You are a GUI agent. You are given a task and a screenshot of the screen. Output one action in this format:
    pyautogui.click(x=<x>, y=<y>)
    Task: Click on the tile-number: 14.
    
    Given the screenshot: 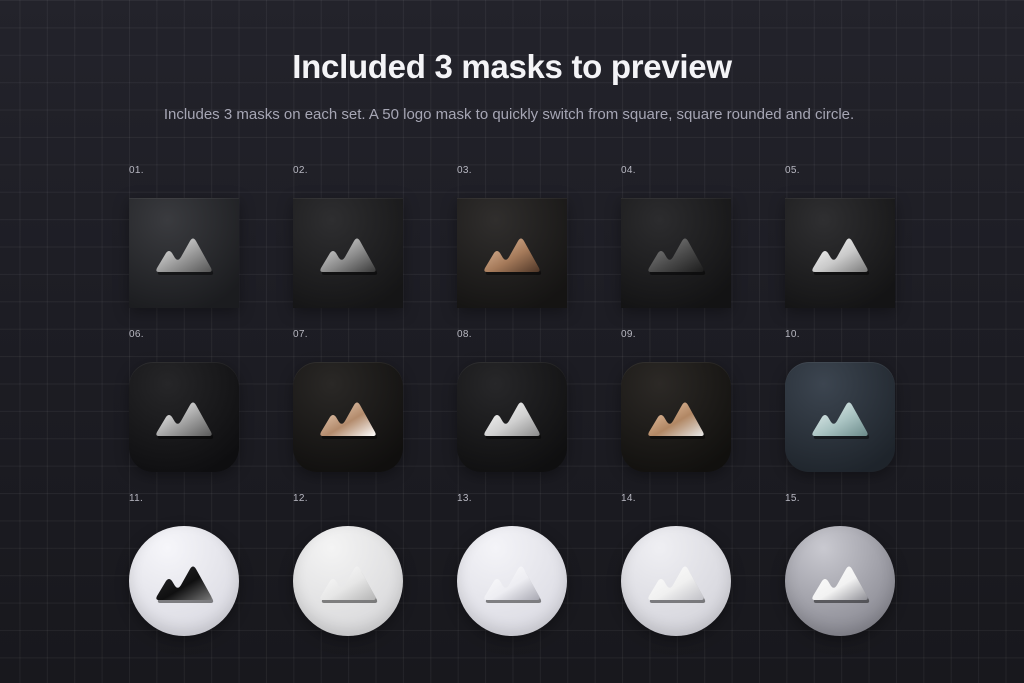 What is the action you would take?
    pyautogui.click(x=628, y=498)
    